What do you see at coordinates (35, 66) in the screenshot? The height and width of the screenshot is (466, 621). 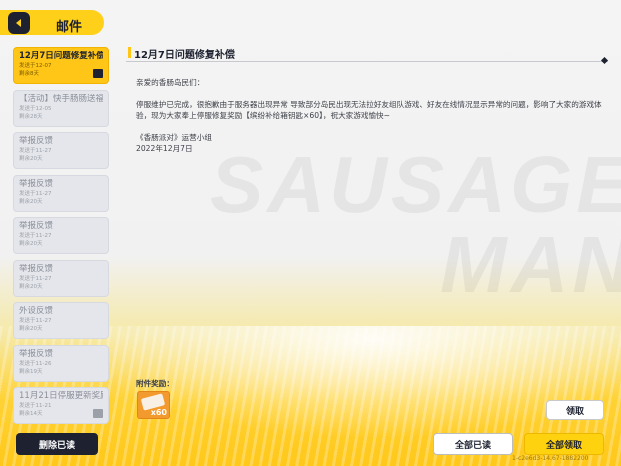 I see `mail-item-sent-date: 发送于12-07` at bounding box center [35, 66].